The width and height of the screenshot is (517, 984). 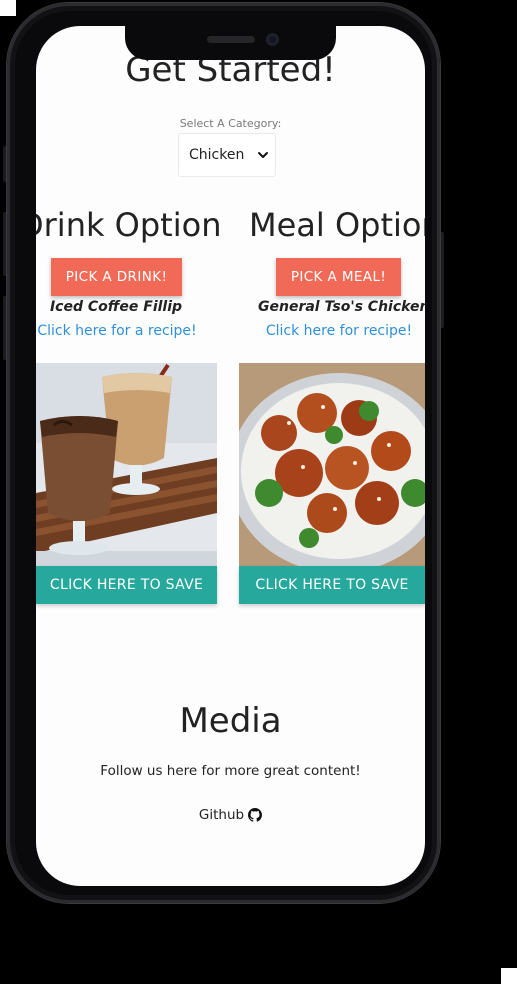 I want to click on meal-option-heading: Meal Option, so click(x=337, y=225).